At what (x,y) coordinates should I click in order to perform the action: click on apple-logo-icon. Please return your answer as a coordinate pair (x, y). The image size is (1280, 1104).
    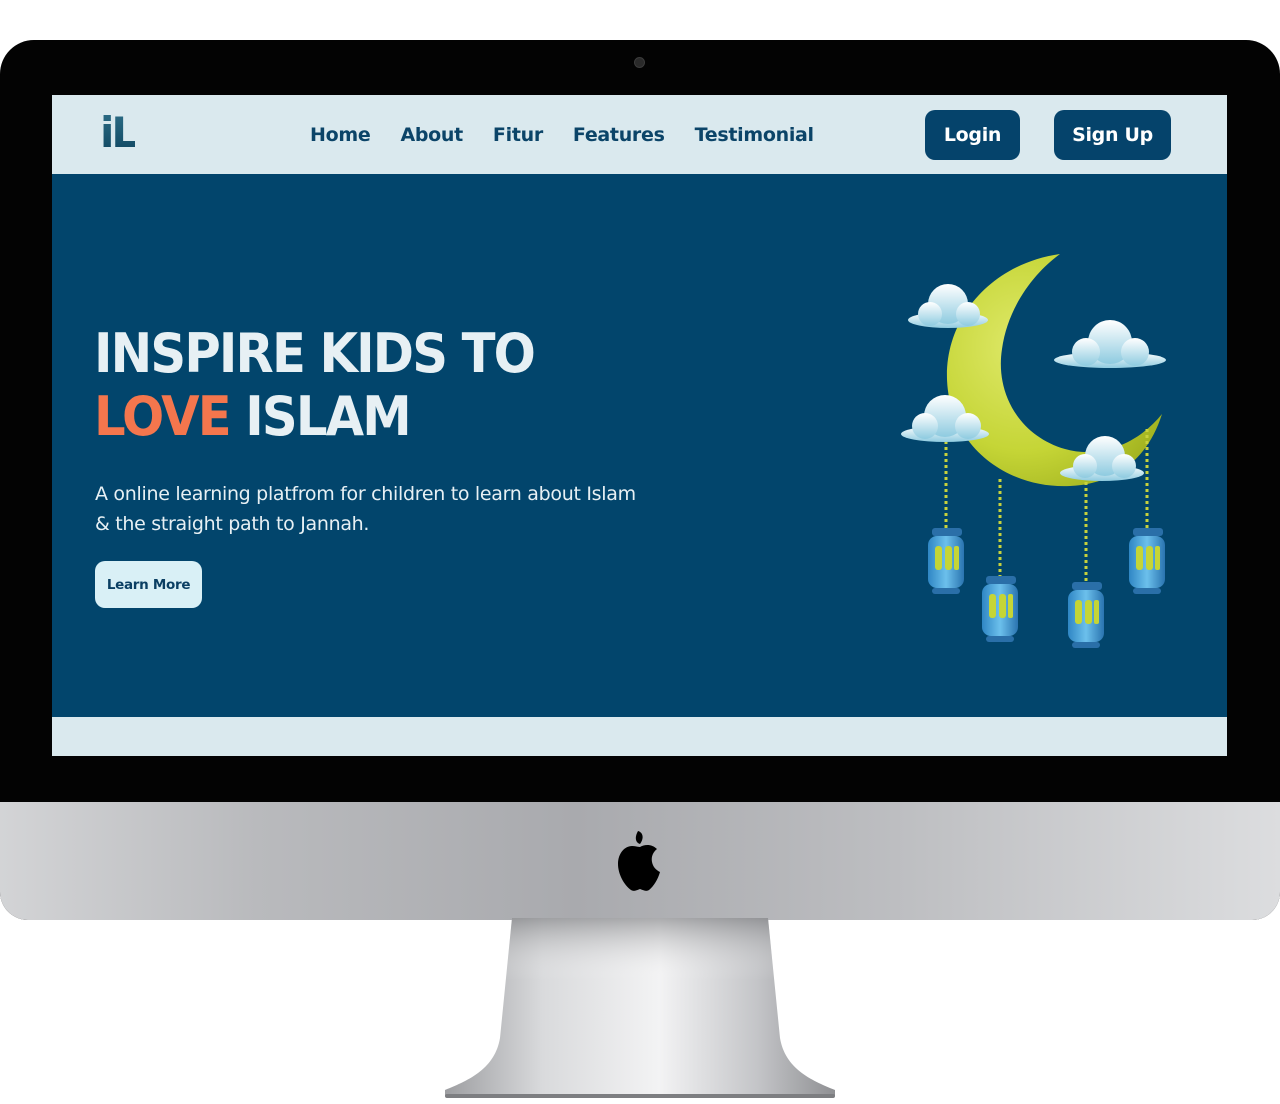
    Looking at the image, I should click on (639, 861).